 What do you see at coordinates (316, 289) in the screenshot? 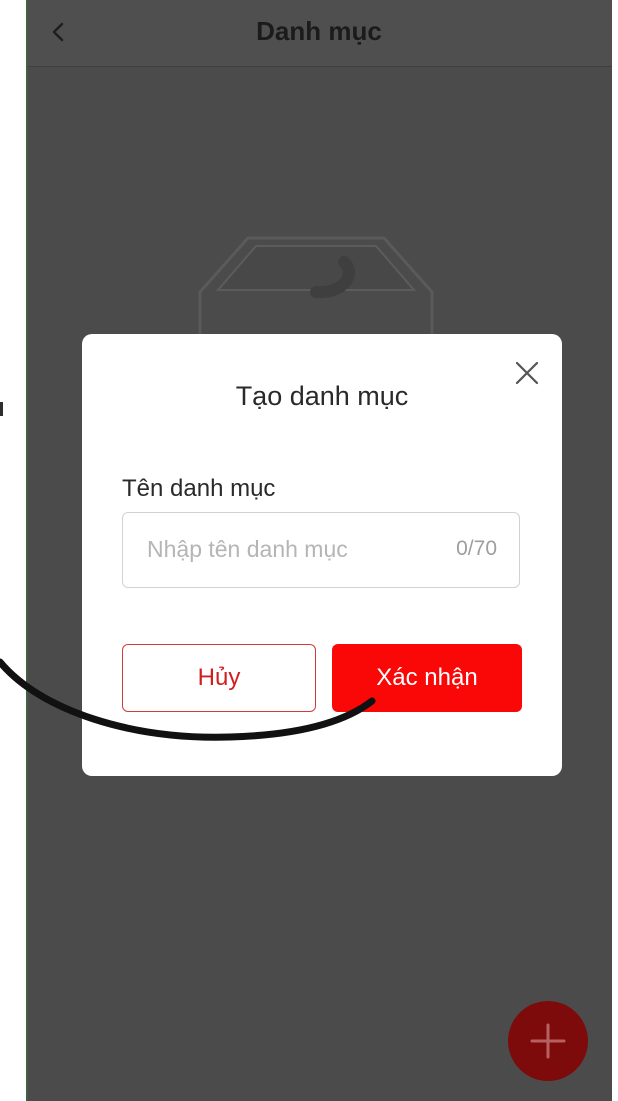
I see `empty-box-illustration` at bounding box center [316, 289].